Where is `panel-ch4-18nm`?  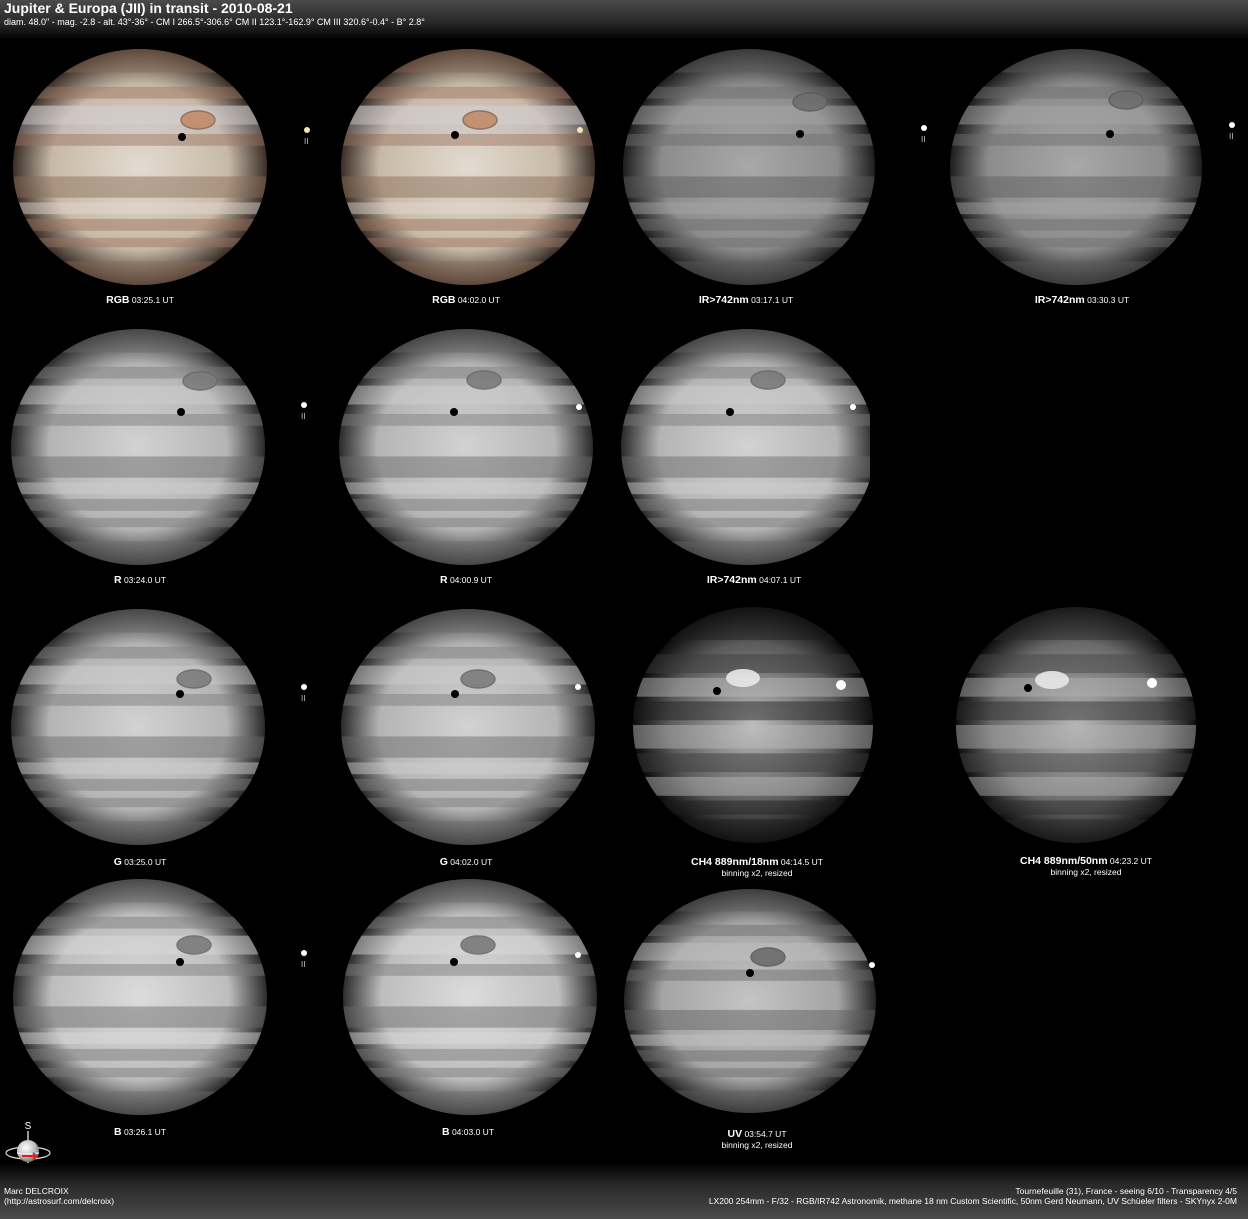
panel-ch4-18nm is located at coordinates (752, 725).